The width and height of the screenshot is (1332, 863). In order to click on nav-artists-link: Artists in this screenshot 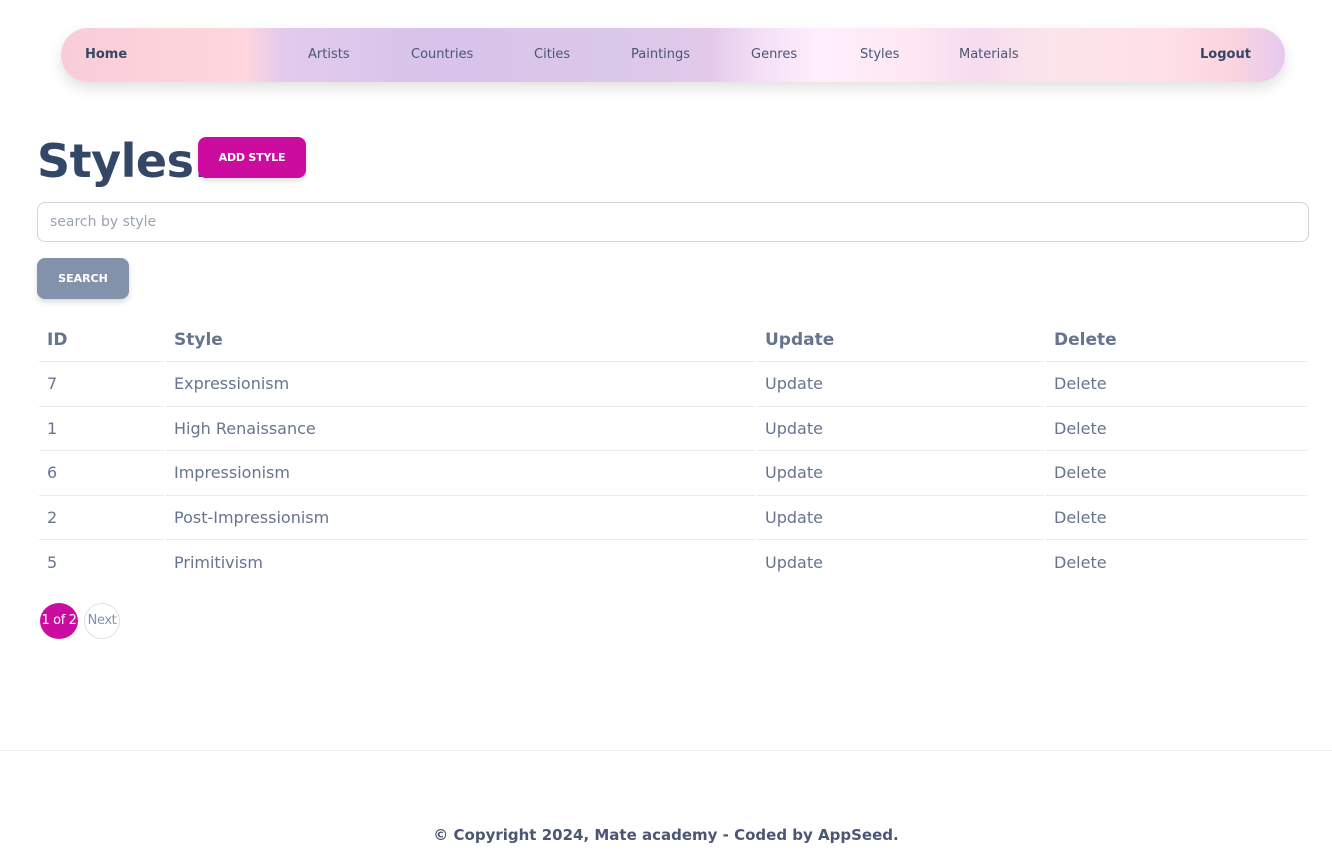, I will do `click(329, 55)`.